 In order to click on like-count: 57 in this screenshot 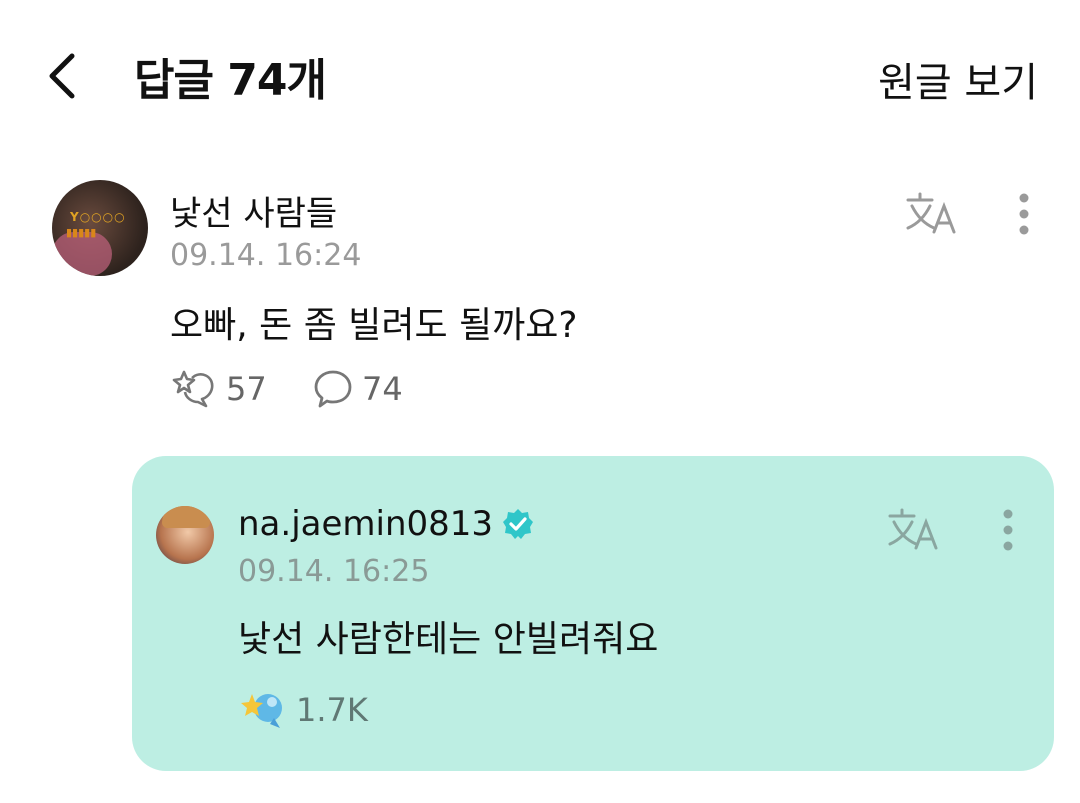, I will do `click(246, 389)`.